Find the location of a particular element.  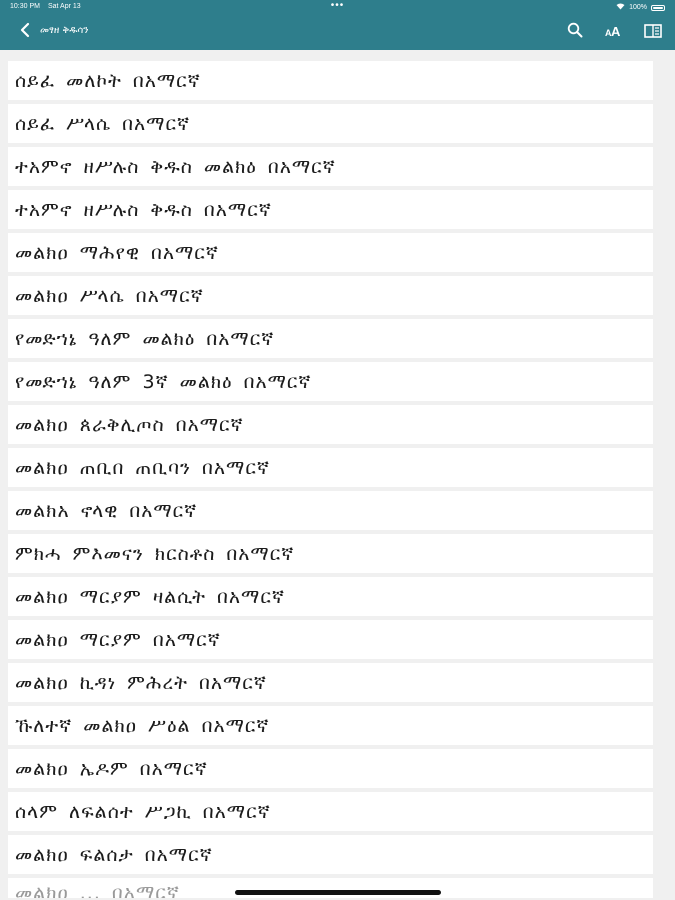

status-right: 100% is located at coordinates (640, 7).